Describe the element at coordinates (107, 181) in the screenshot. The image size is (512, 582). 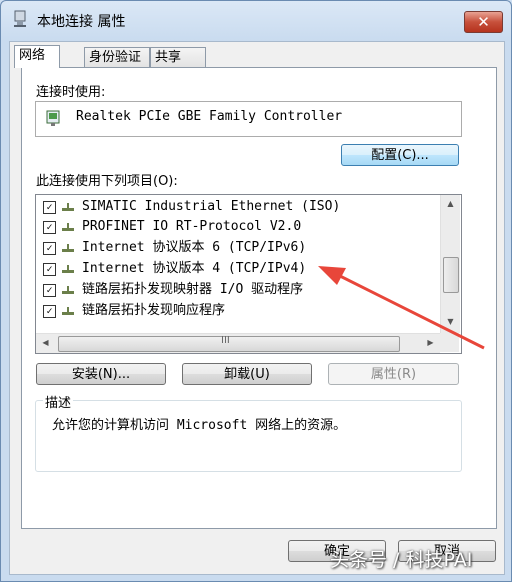
I see `items-label: 此连接使用下列项目(O):` at that location.